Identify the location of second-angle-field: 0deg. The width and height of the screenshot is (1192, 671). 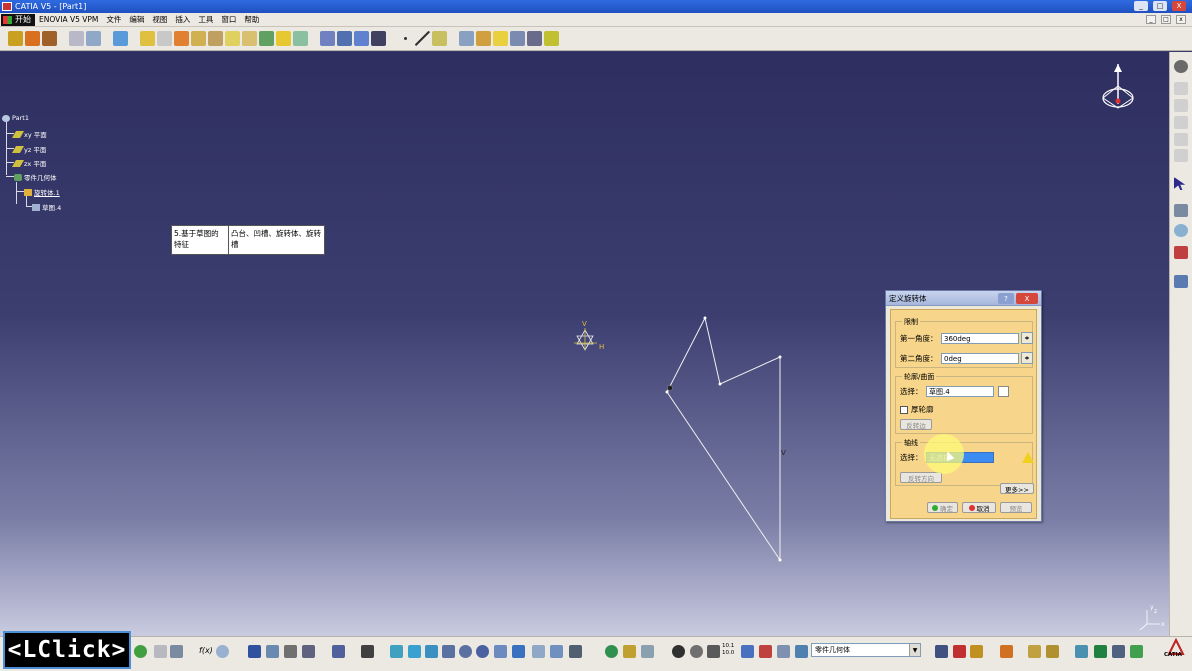
(980, 358).